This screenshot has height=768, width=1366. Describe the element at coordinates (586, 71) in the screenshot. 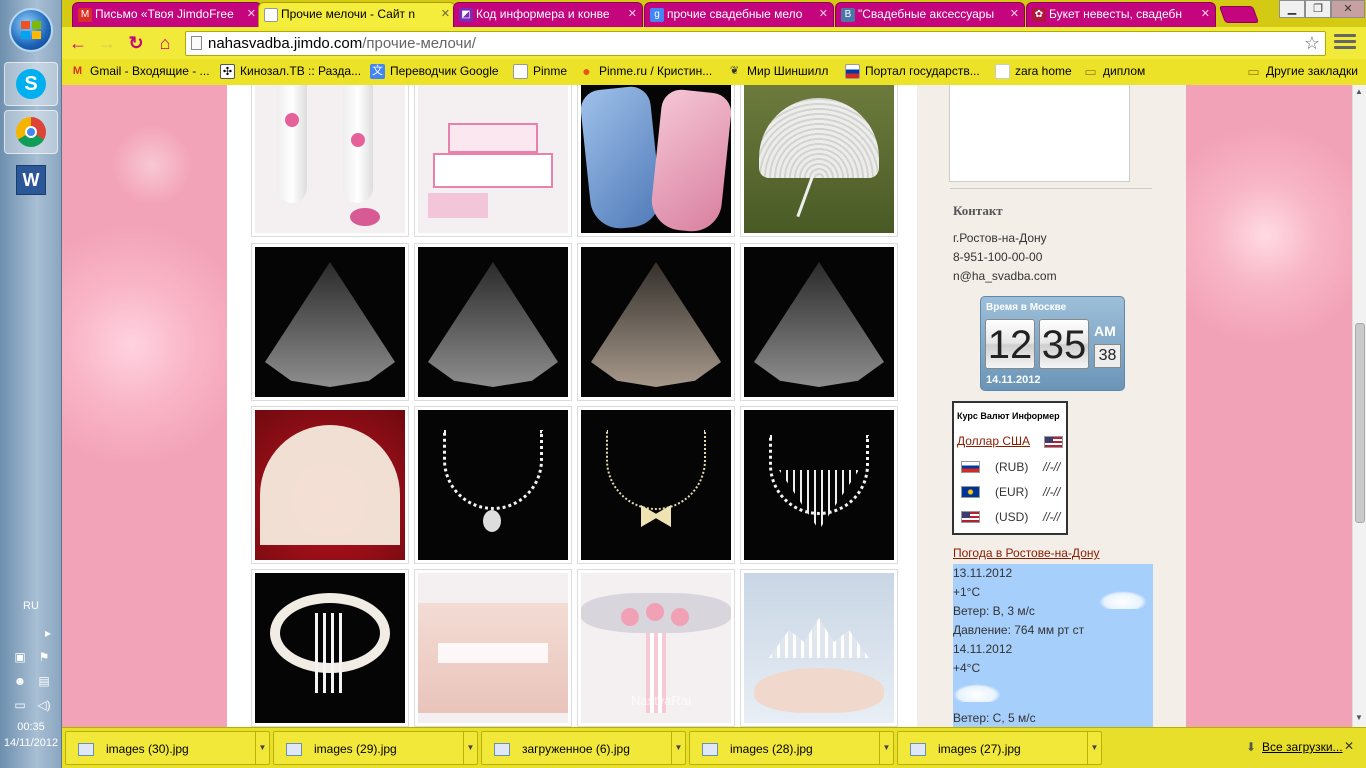

I see `pin-icon: ●` at that location.